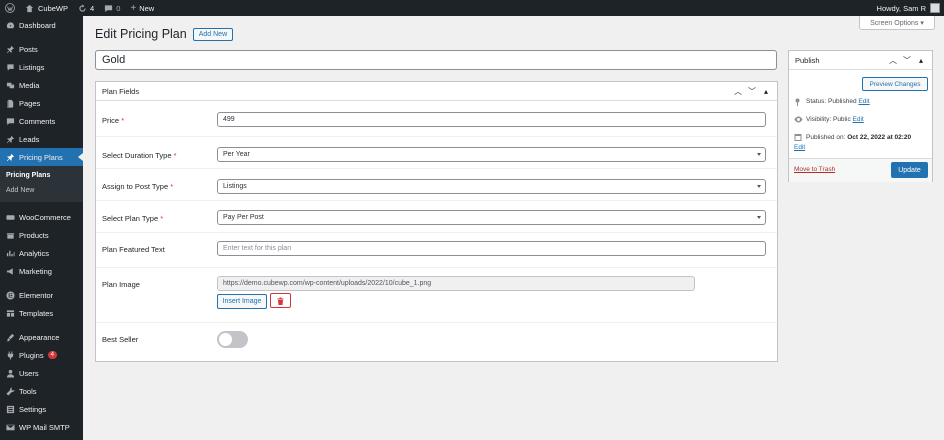 The height and width of the screenshot is (440, 944). What do you see at coordinates (41, 49) in the screenshot?
I see `menu-posts: Posts` at bounding box center [41, 49].